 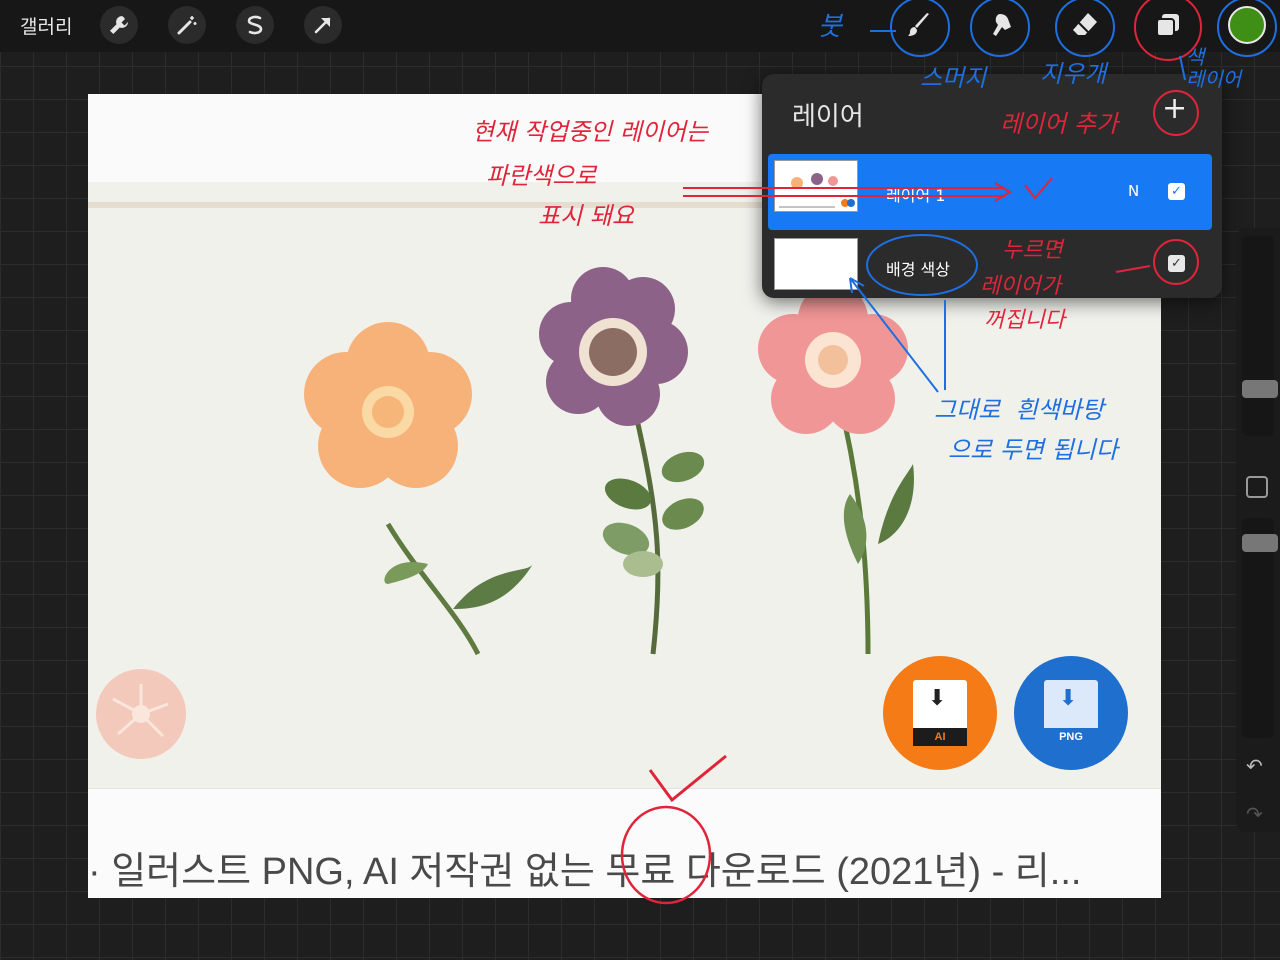 I want to click on download-png-button: ⬇ PNG, so click(x=1071, y=713).